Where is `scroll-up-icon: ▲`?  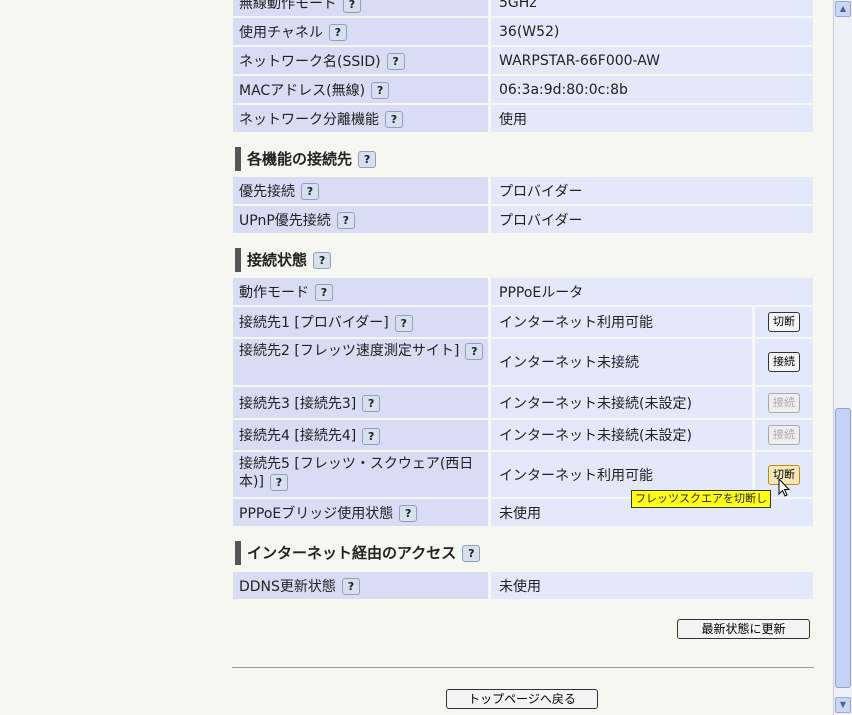 scroll-up-icon: ▲ is located at coordinates (843, 9).